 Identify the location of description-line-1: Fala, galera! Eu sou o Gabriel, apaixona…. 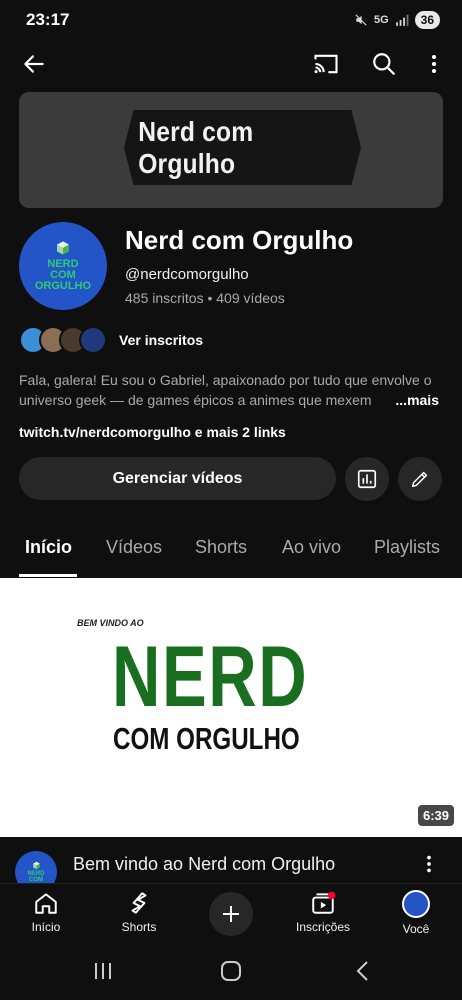
(225, 380).